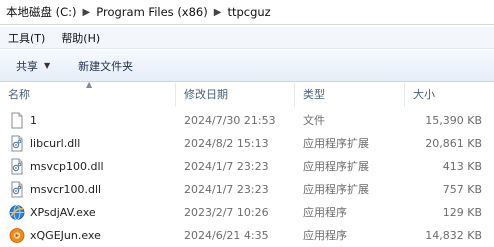  I want to click on file-type: 文件, so click(314, 120).